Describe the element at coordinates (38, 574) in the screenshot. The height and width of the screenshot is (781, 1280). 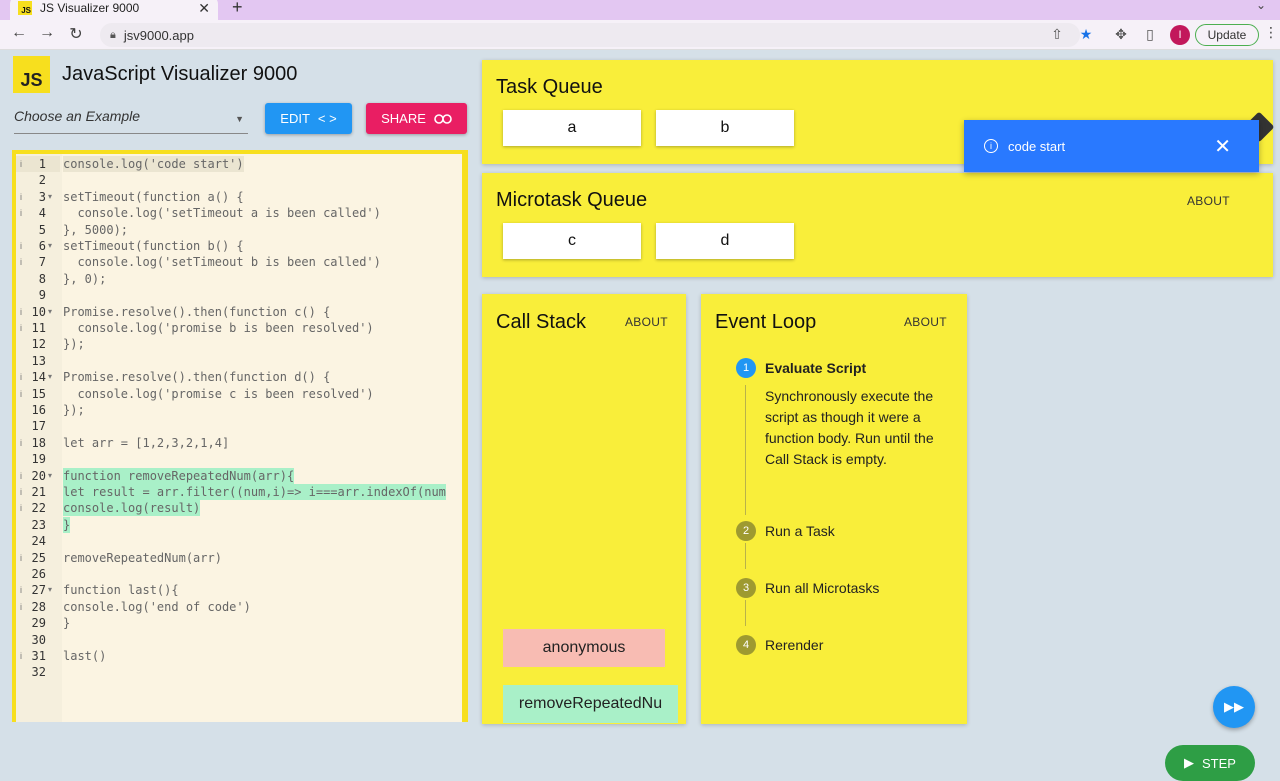
I see `line-number: 26` at that location.